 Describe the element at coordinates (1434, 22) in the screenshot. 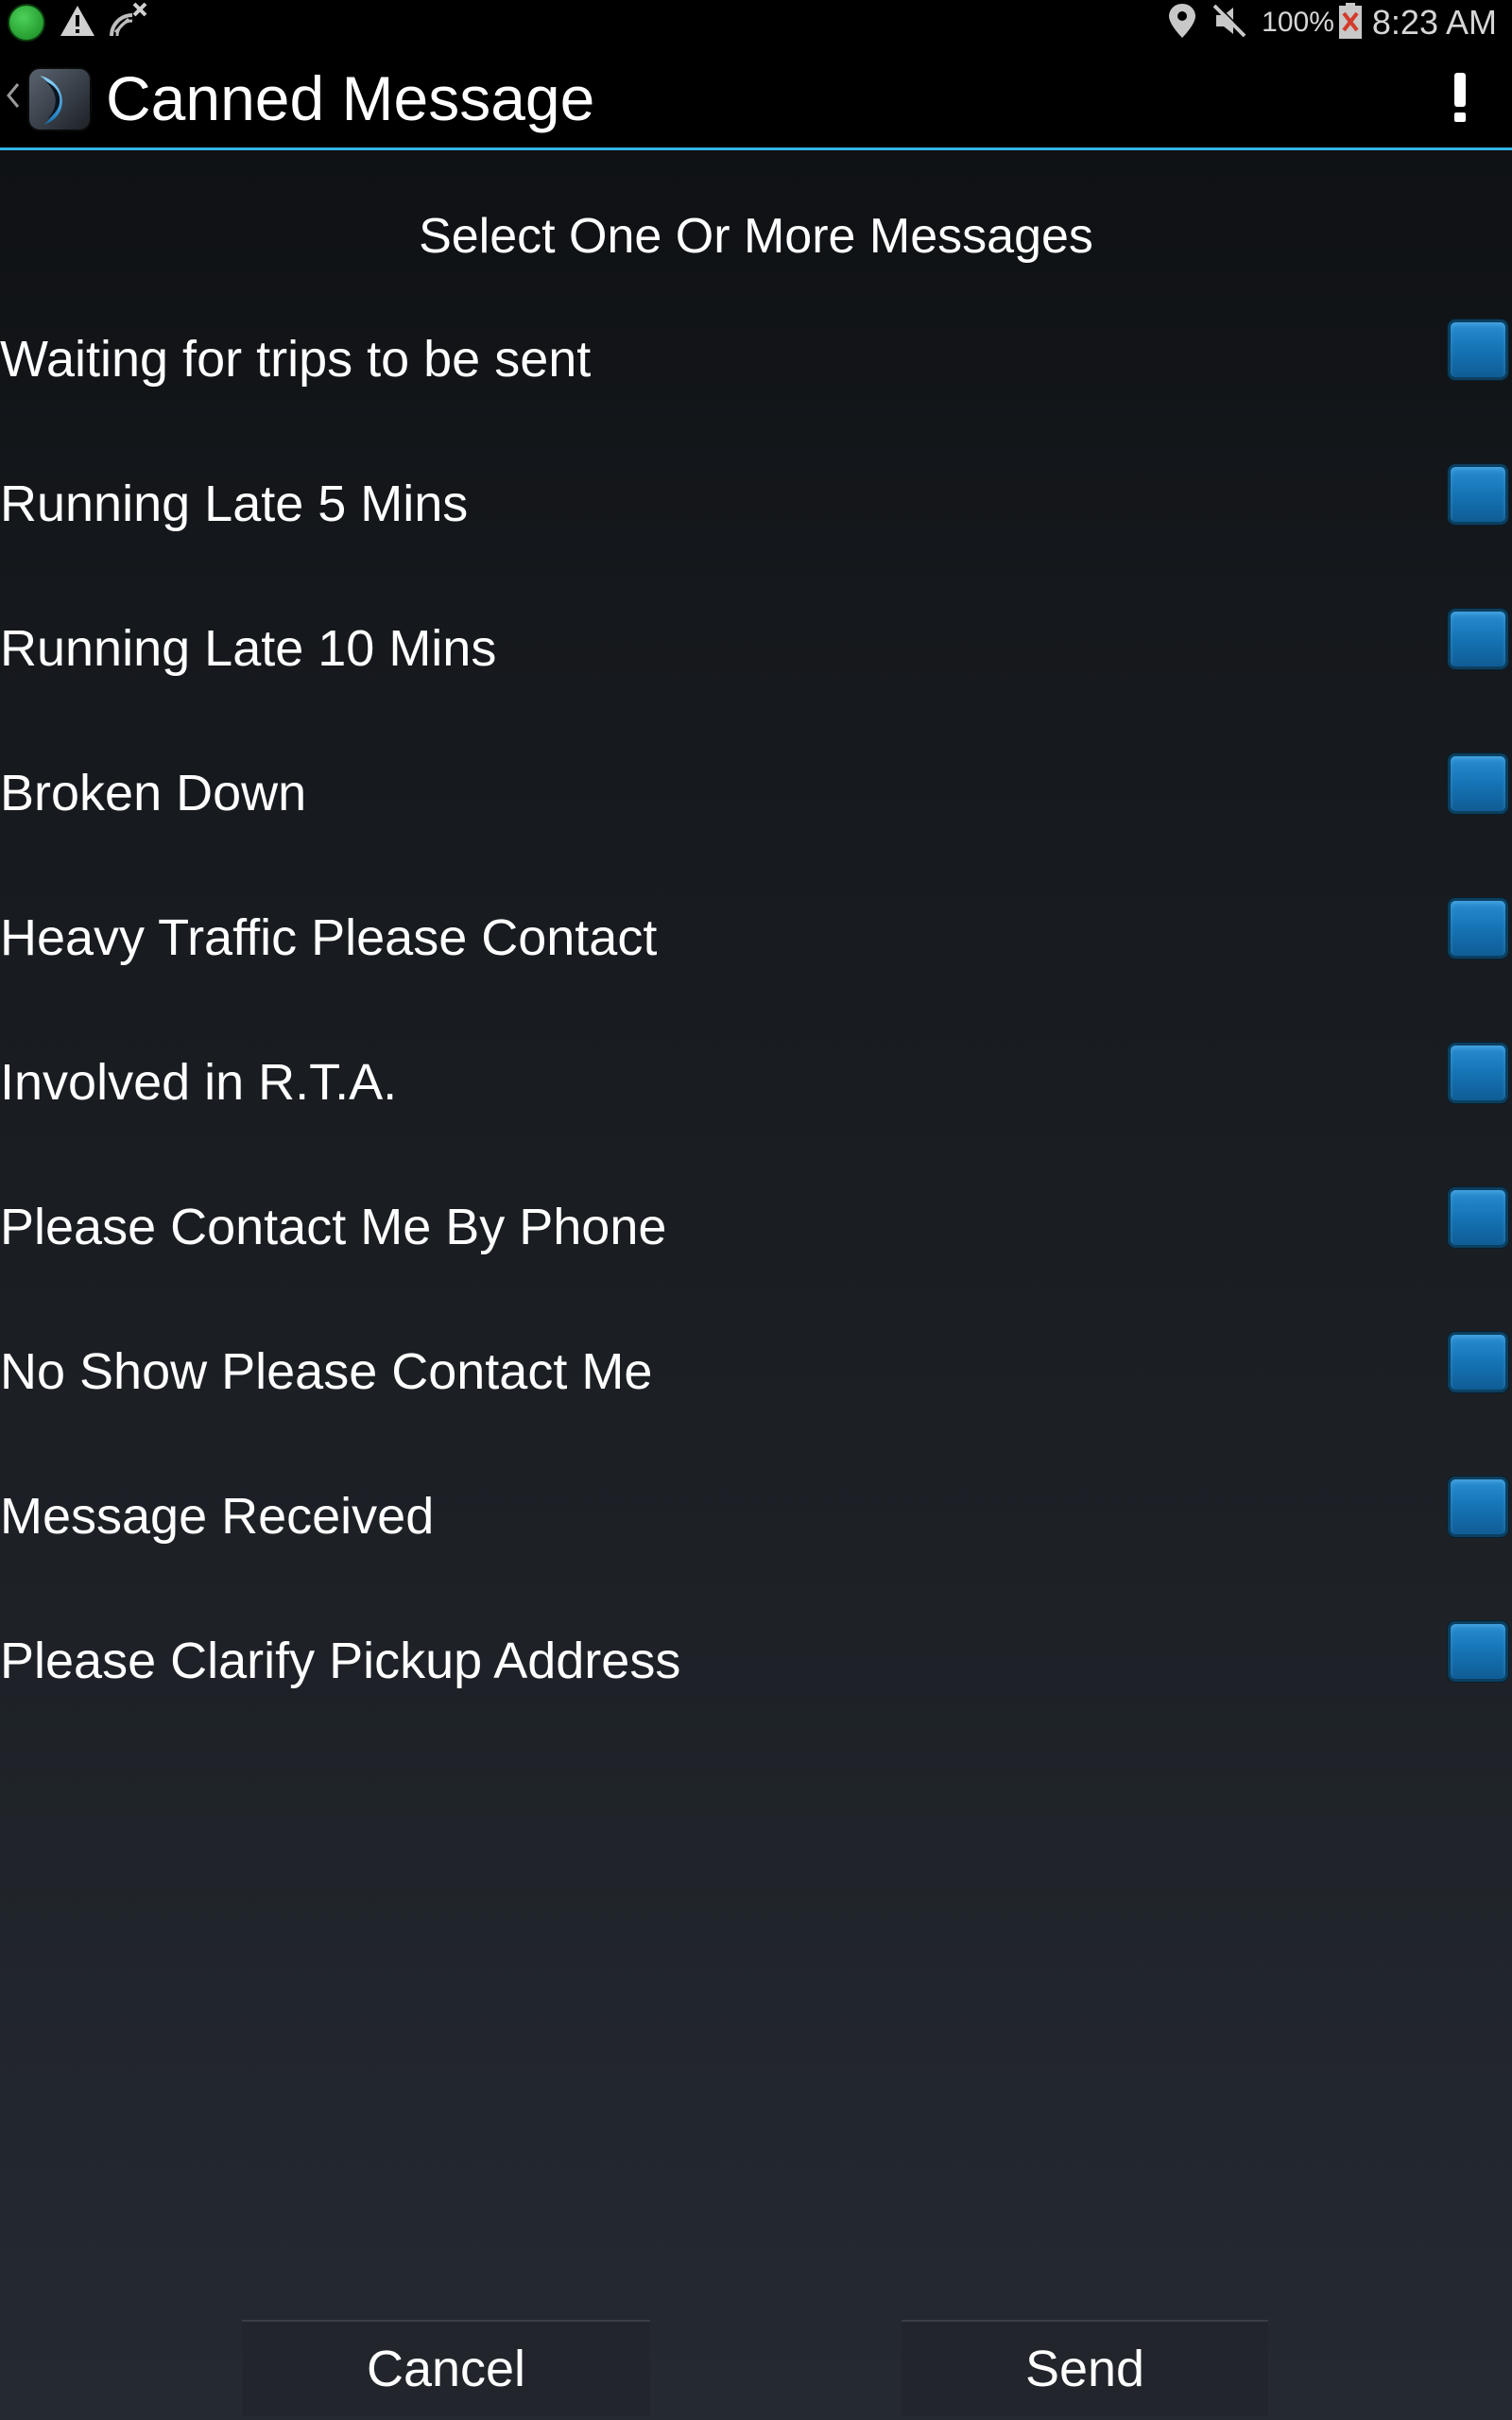

I see `clock: 8:23 AM` at that location.